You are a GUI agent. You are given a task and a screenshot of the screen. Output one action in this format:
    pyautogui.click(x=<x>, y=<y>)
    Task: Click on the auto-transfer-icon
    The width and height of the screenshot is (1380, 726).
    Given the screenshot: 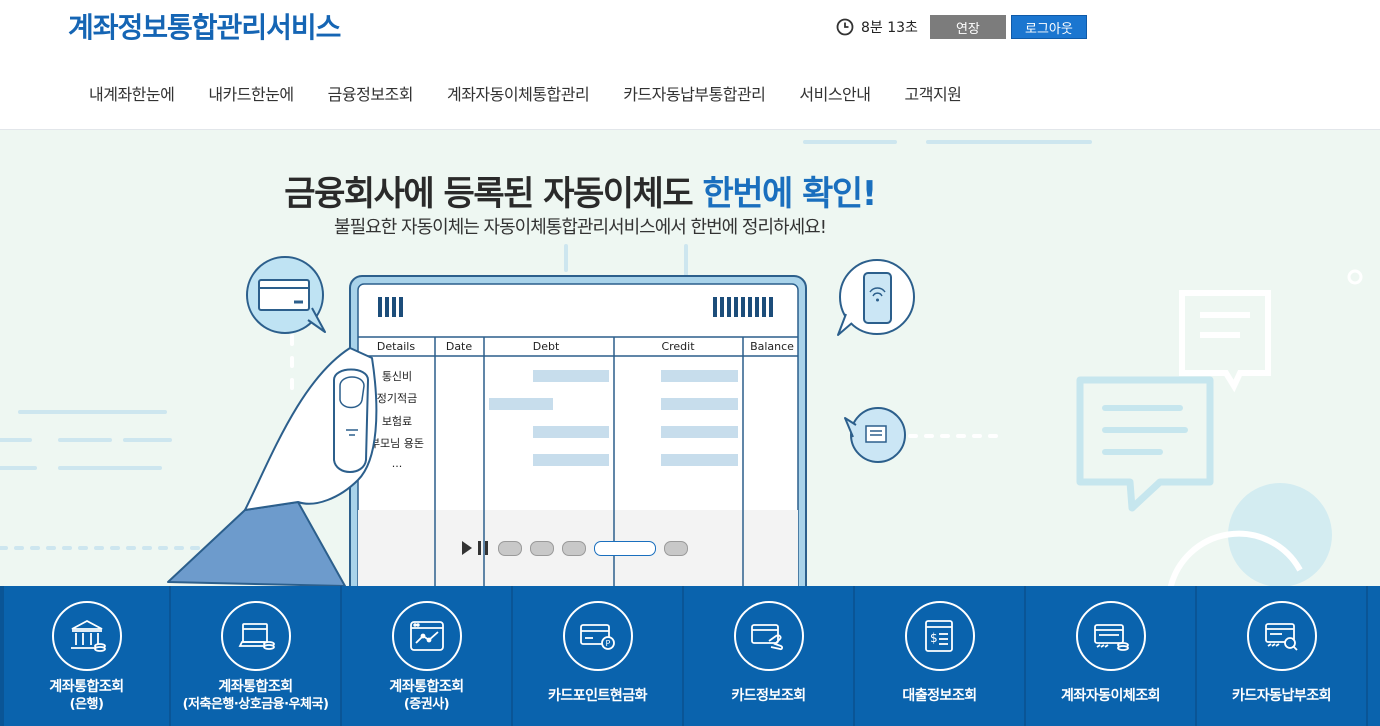 What is the action you would take?
    pyautogui.click(x=1111, y=637)
    